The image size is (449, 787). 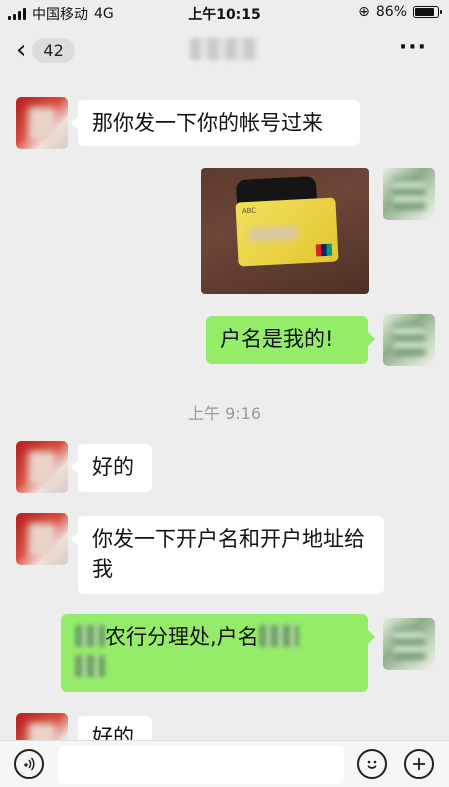 What do you see at coordinates (21, 50) in the screenshot?
I see `chevron-left-icon: ‹` at bounding box center [21, 50].